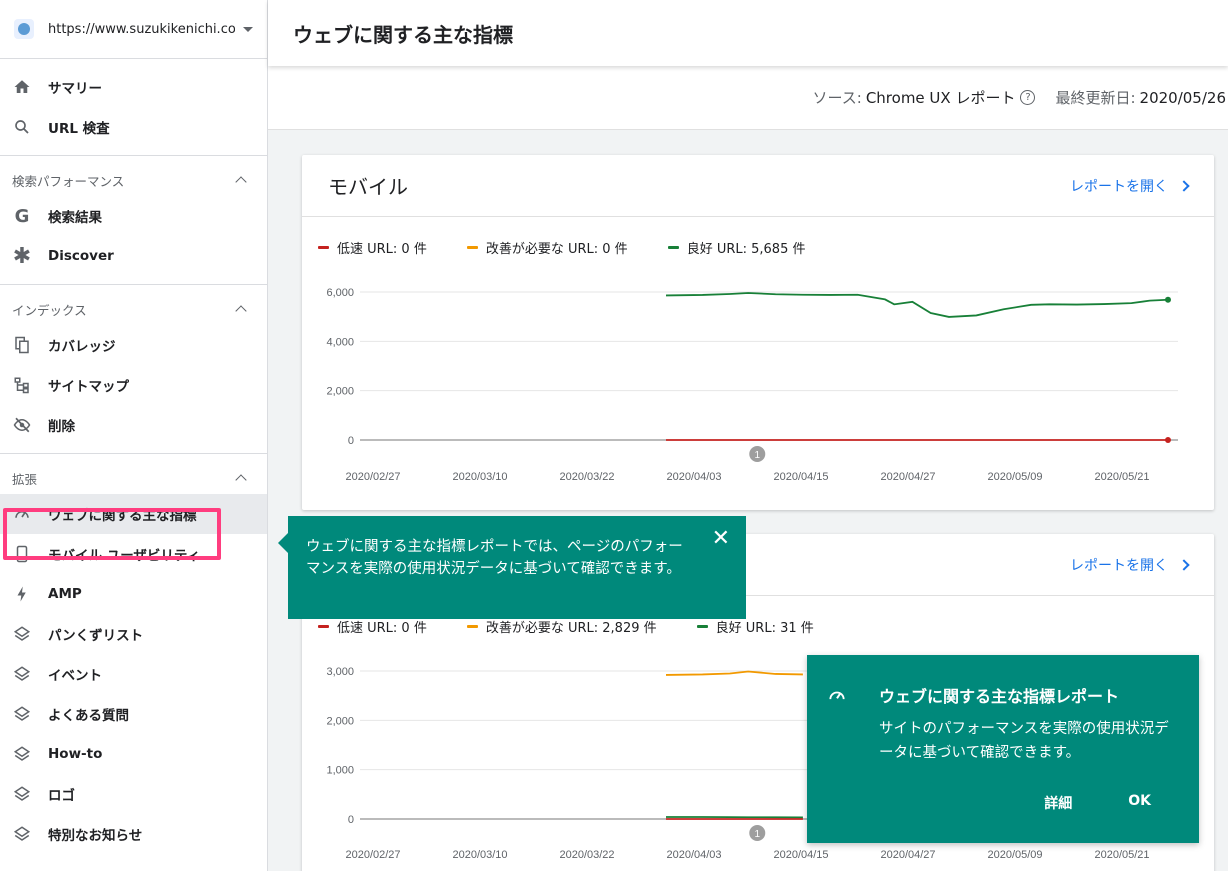 The width and height of the screenshot is (1228, 871). What do you see at coordinates (907, 477) in the screenshot?
I see `x-tick-label: 2020/04/27` at bounding box center [907, 477].